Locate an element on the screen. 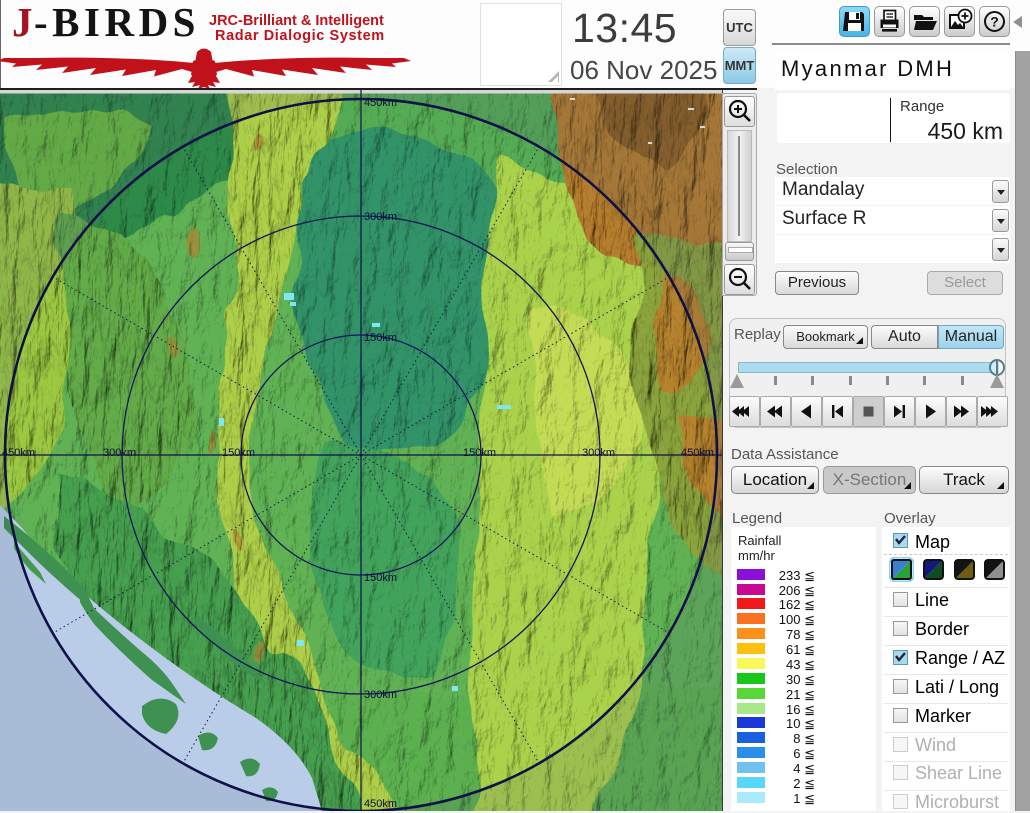 The height and width of the screenshot is (813, 1030). svg-text: Radar Dialogic System is located at coordinates (300, 36).